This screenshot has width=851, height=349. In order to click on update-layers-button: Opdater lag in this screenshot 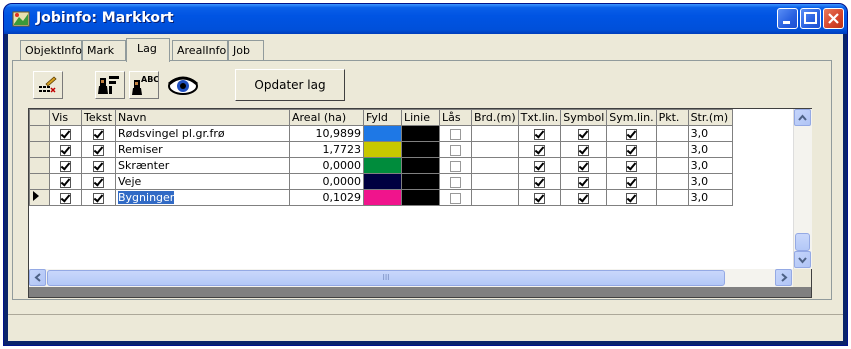, I will do `click(290, 85)`.